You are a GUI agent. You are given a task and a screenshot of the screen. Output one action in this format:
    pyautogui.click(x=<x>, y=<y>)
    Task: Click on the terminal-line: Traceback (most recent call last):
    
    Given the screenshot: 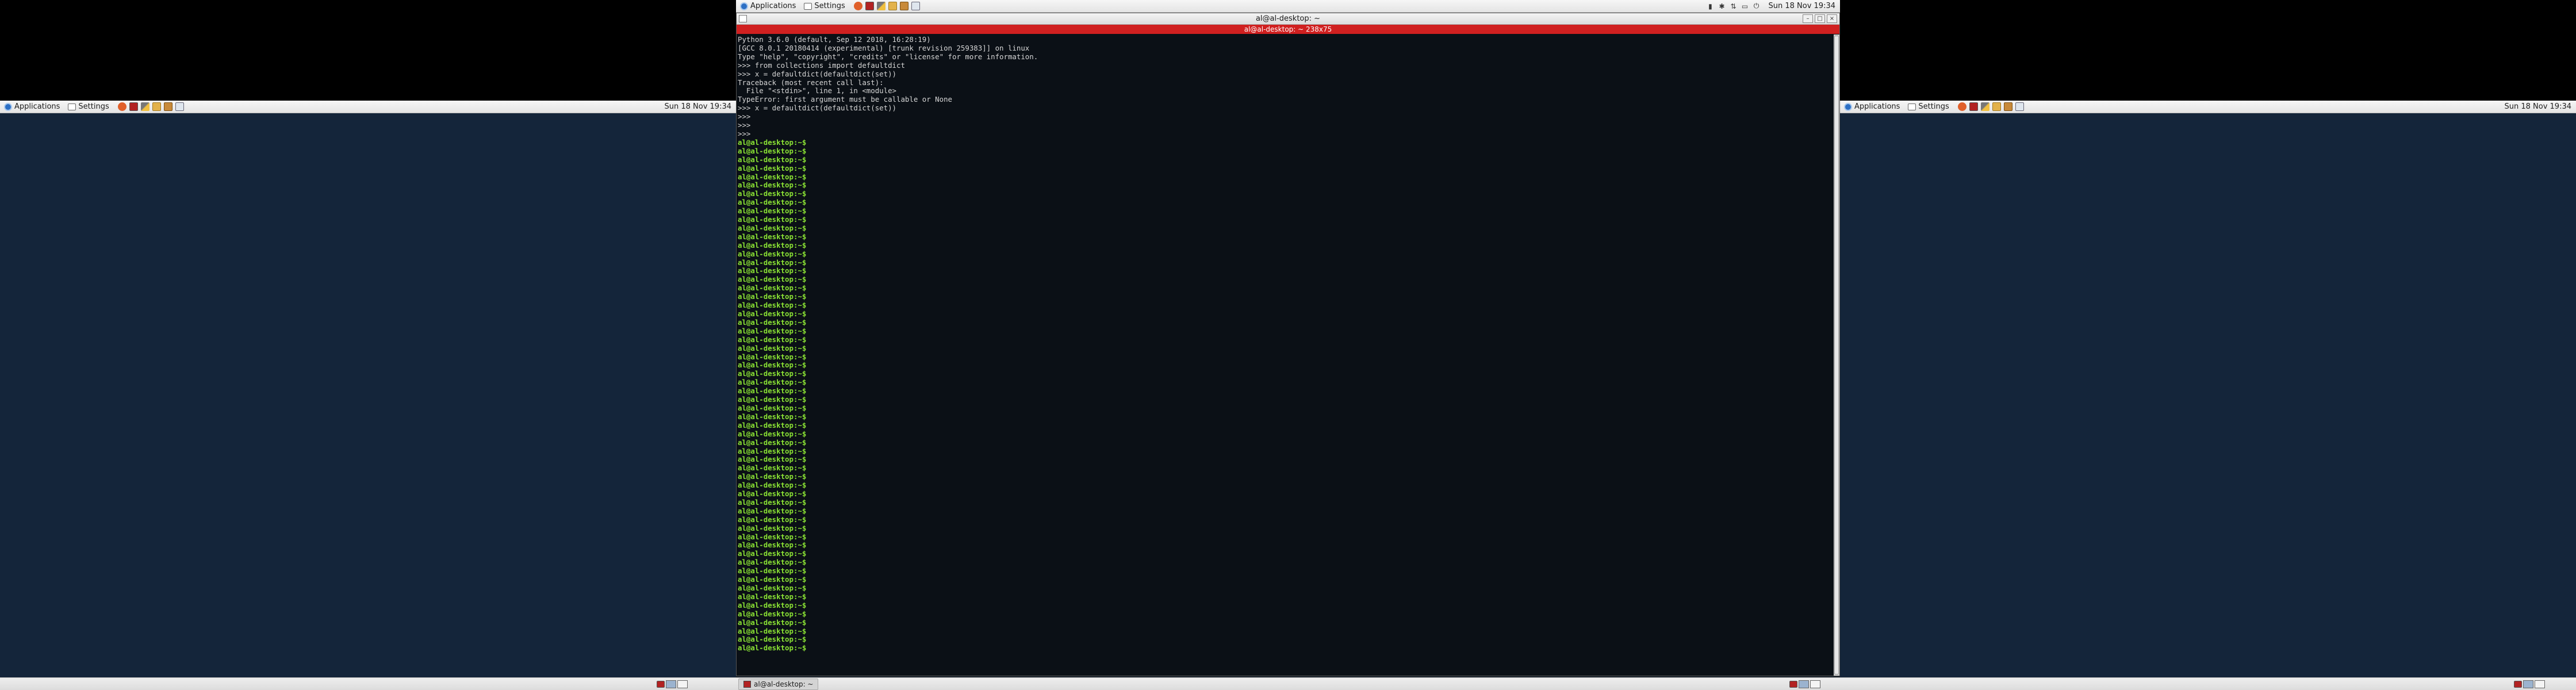 What is the action you would take?
    pyautogui.click(x=811, y=82)
    